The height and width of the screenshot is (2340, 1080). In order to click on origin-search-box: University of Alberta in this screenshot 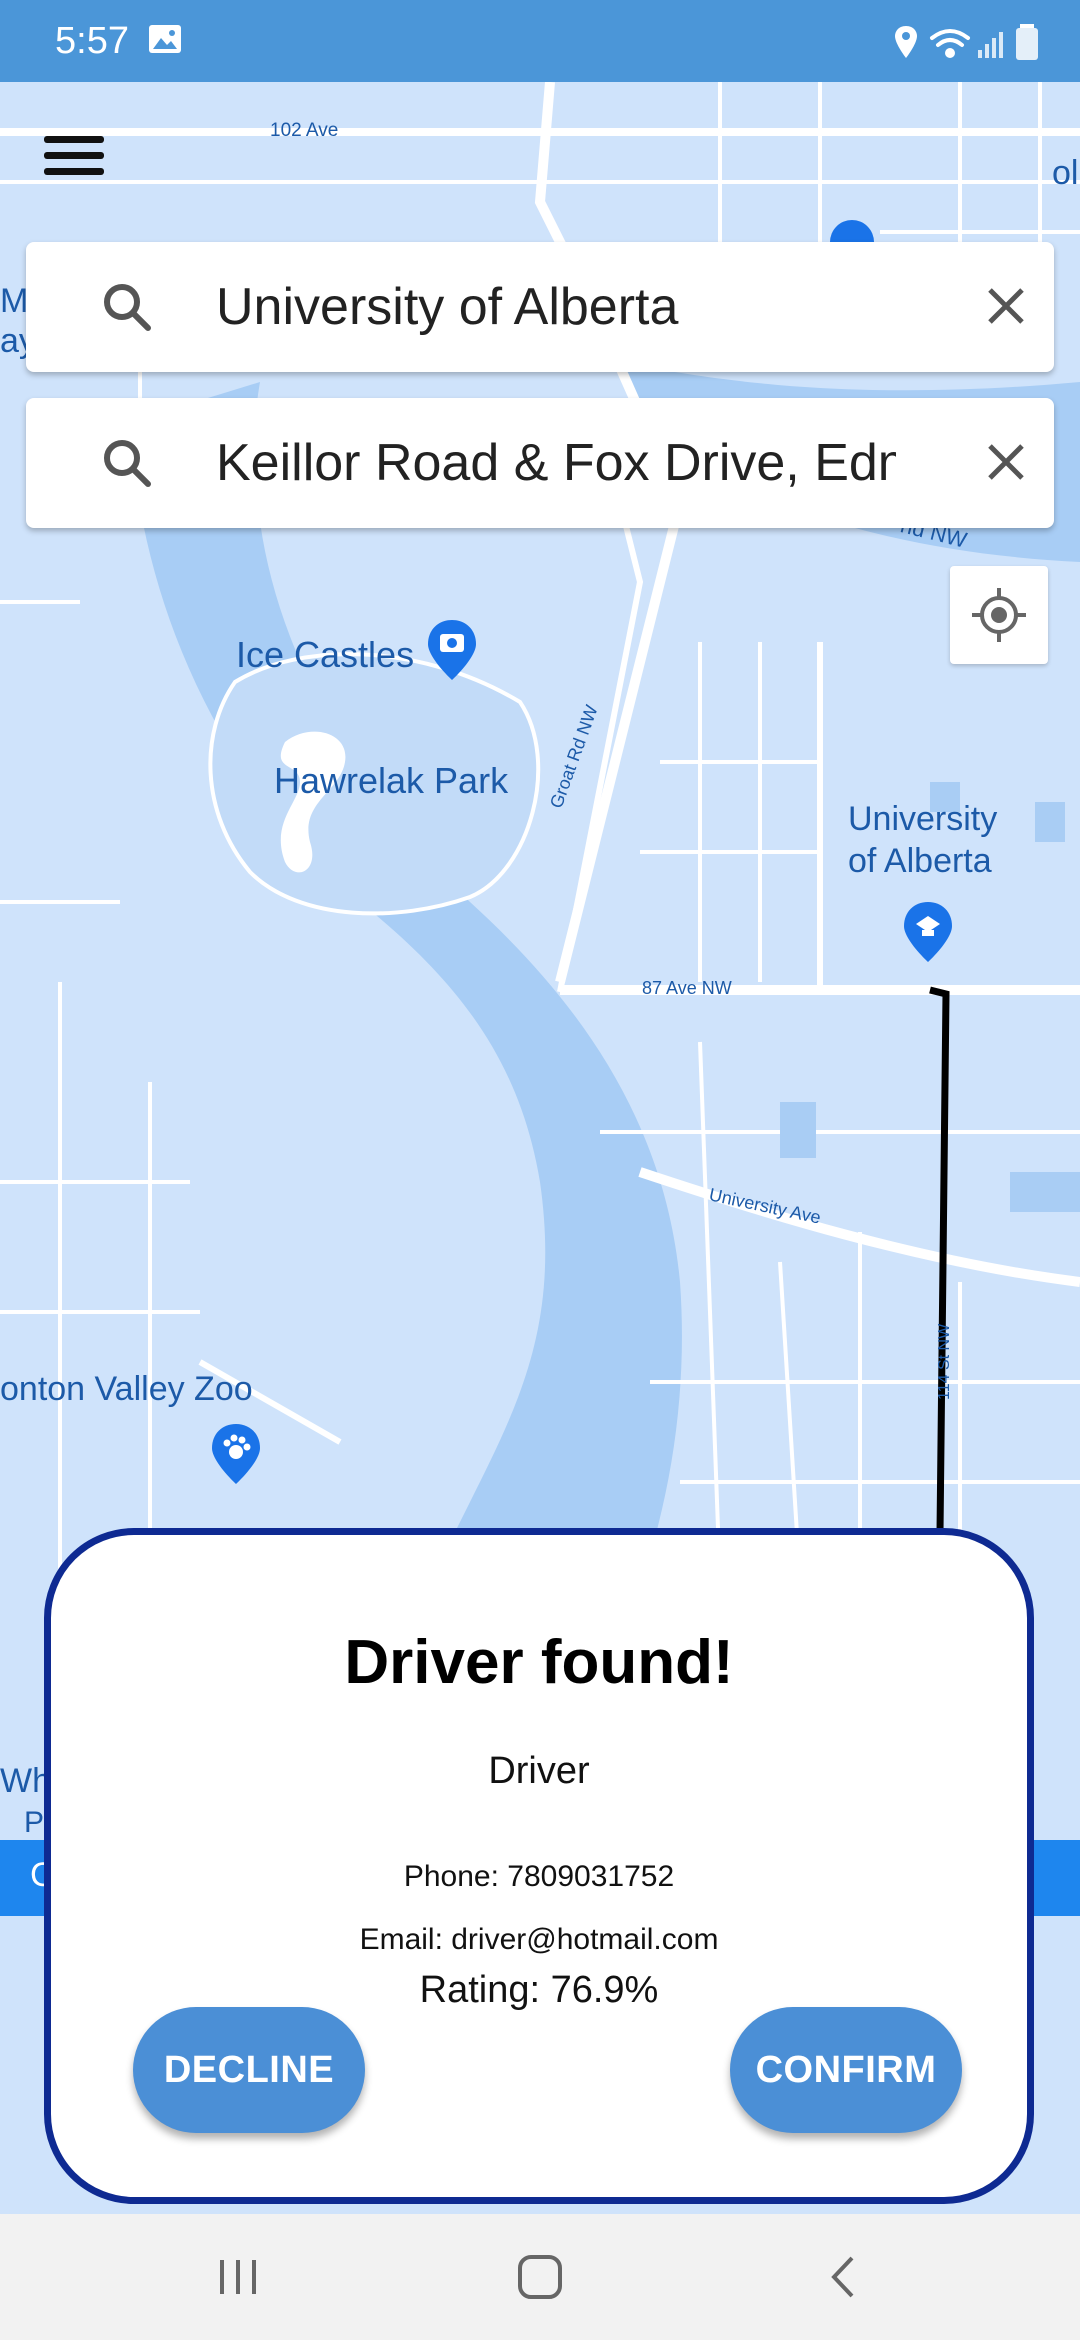, I will do `click(540, 307)`.